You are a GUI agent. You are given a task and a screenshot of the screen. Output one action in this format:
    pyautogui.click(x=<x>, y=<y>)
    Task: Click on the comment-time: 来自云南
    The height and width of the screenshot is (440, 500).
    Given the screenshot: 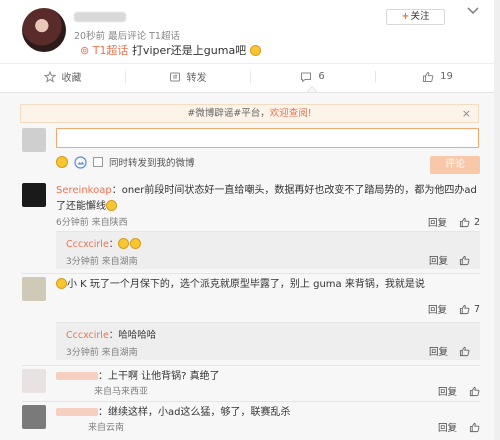 What is the action you would take?
    pyautogui.click(x=106, y=428)
    